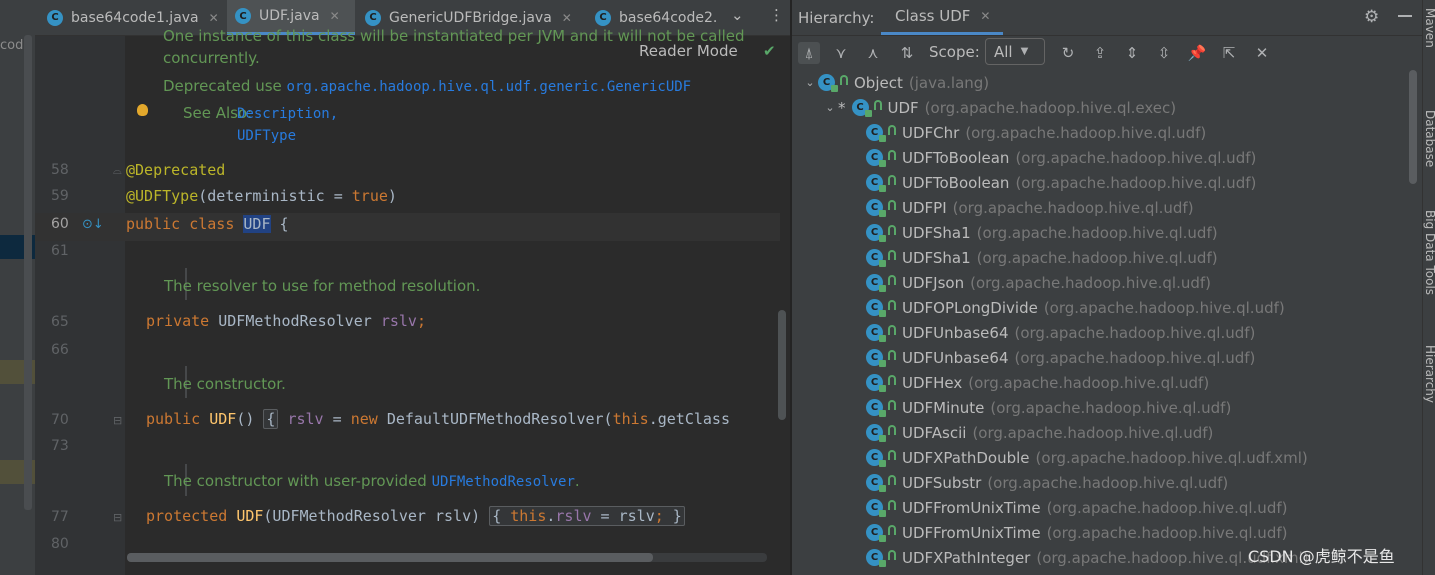  I want to click on tree-node: C UDFJson (org.apache.hadoop.hive.ql.udf), so click(1038, 282).